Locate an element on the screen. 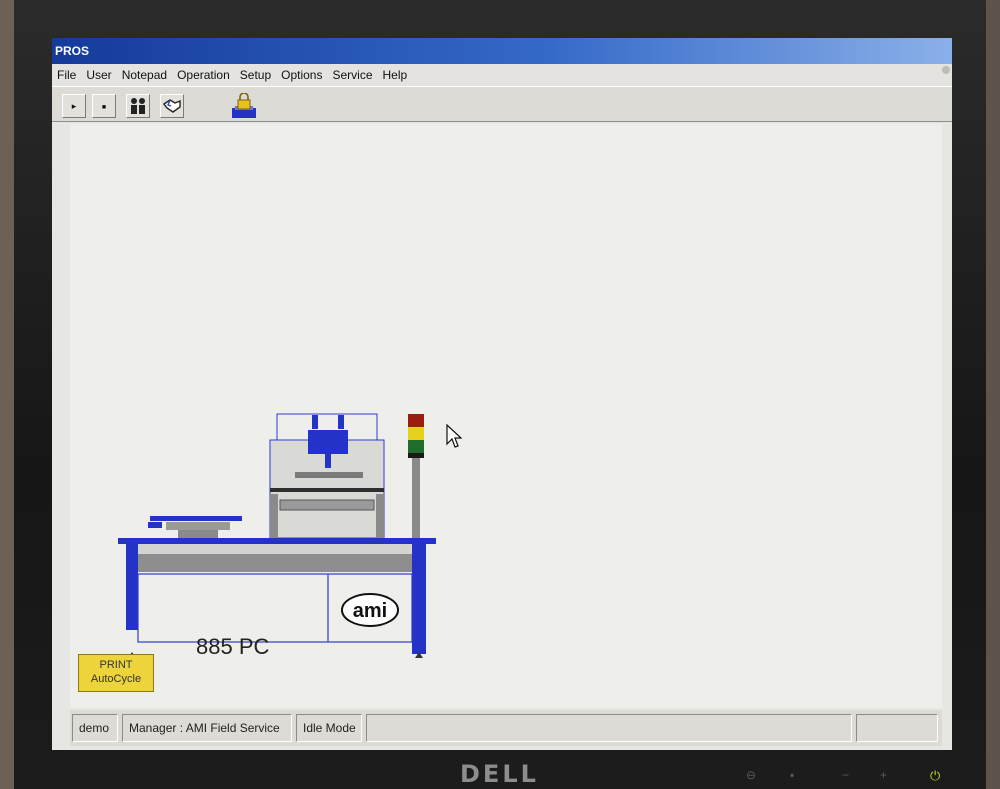 The height and width of the screenshot is (789, 1000). menu-options: Options is located at coordinates (301, 75).